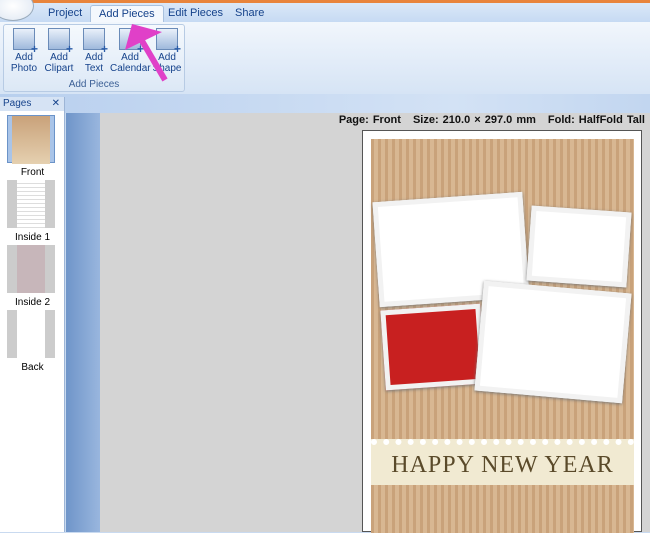  What do you see at coordinates (59, 68) in the screenshot?
I see `label: Clipart` at bounding box center [59, 68].